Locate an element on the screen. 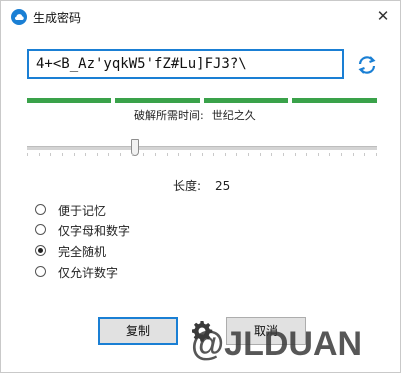 This screenshot has width=401, height=373. copy-button: 复制 is located at coordinates (138, 331).